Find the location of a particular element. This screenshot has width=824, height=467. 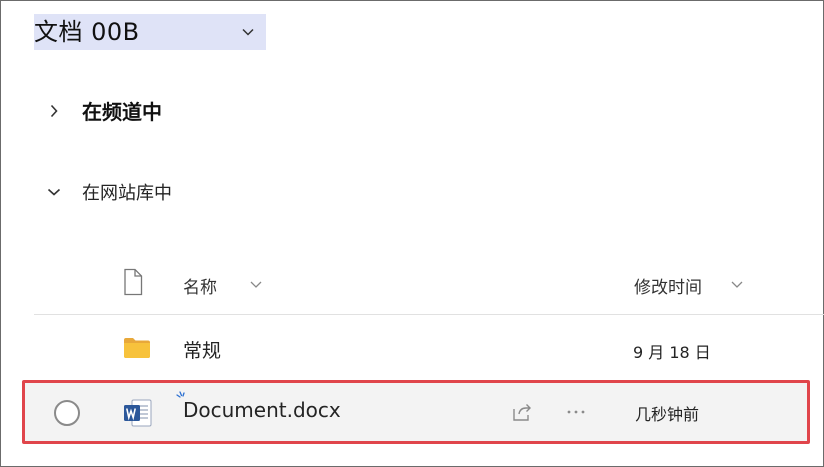

folder-icon is located at coordinates (137, 348).